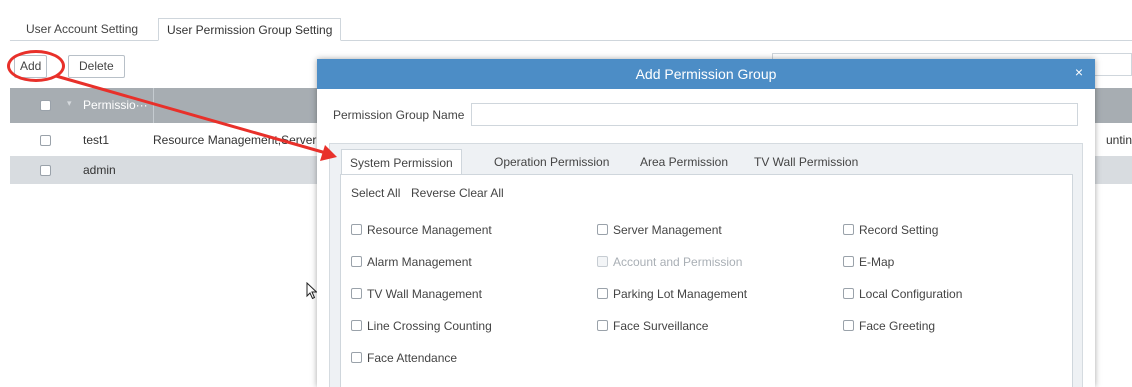 The image size is (1132, 387). I want to click on perm-label: Face Greeting, so click(897, 326).